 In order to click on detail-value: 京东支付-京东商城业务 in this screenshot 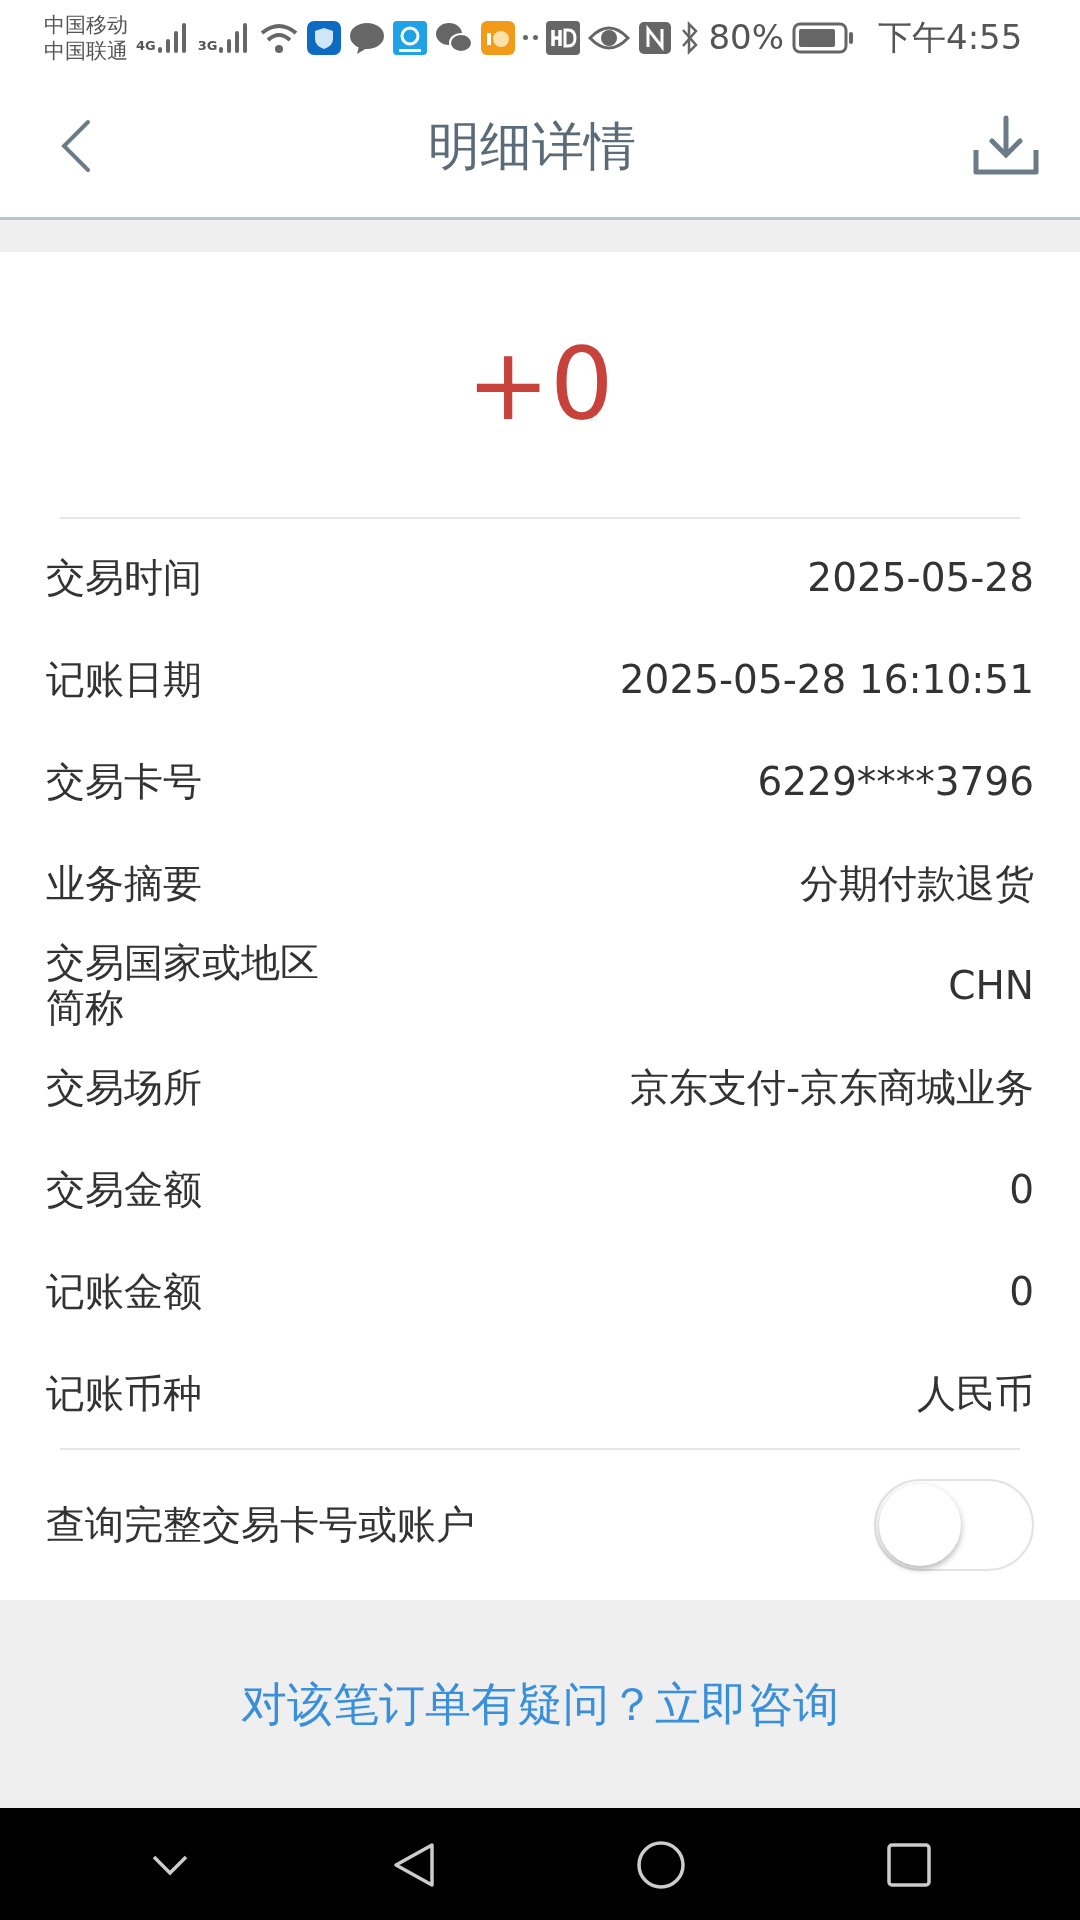, I will do `click(831, 1087)`.